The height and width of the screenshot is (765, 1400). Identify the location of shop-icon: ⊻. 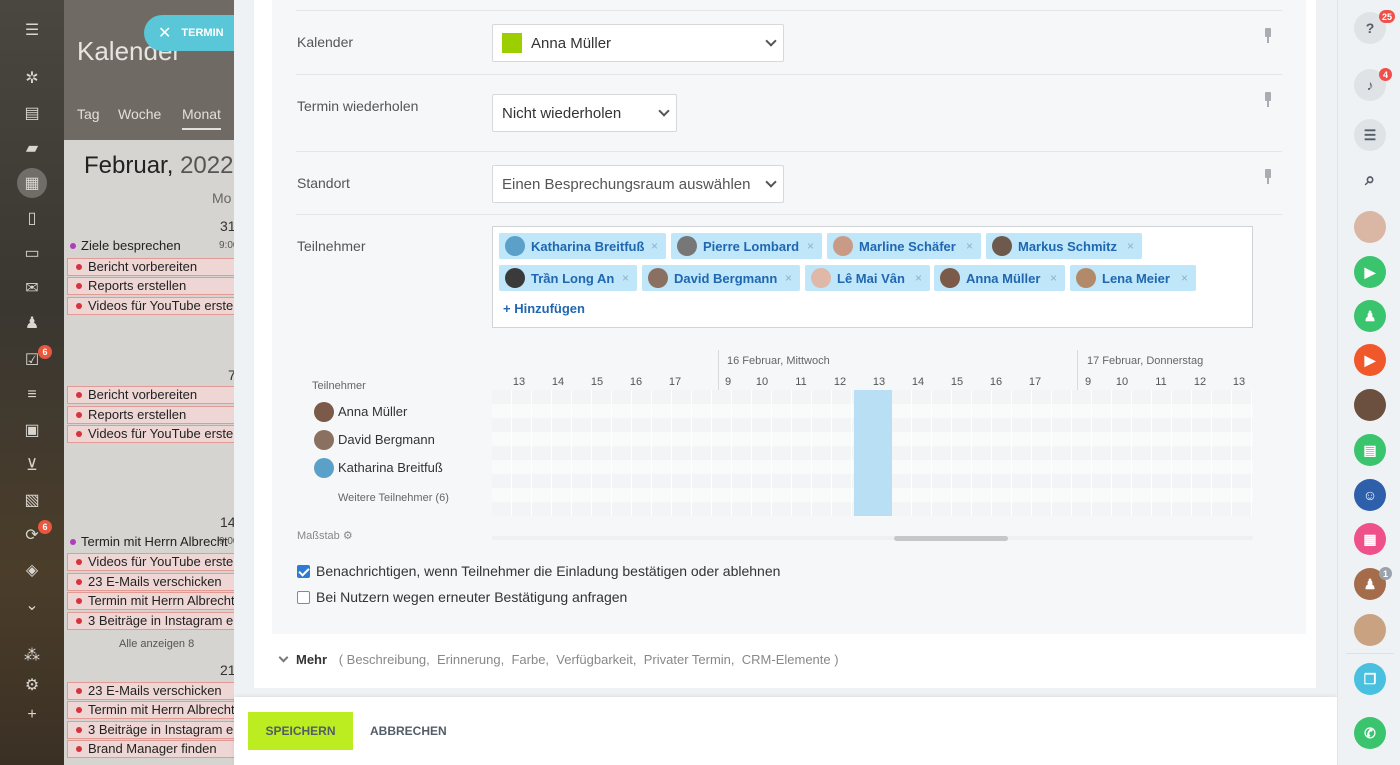
(32, 465).